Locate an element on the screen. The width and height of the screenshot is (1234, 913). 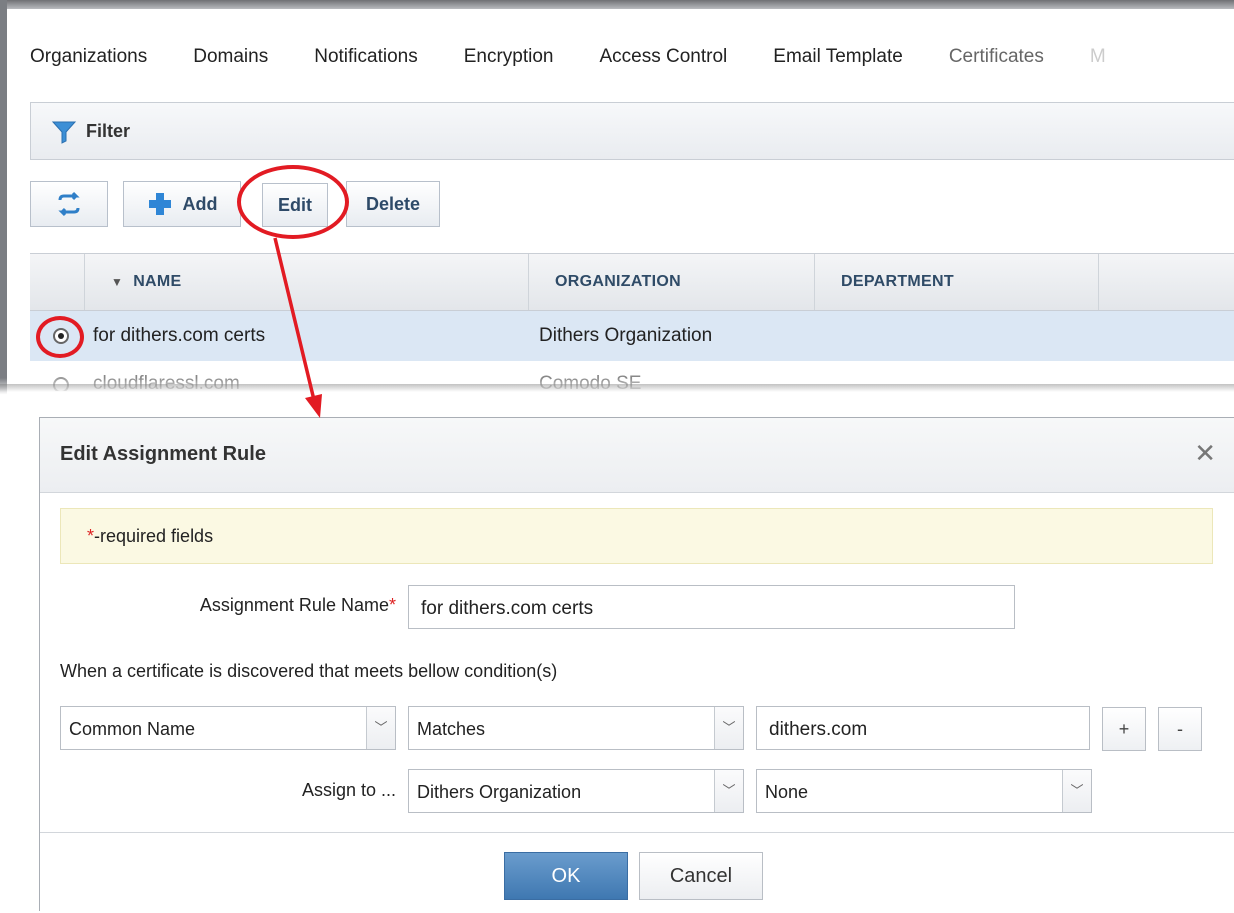
add-button: Add is located at coordinates (182, 204).